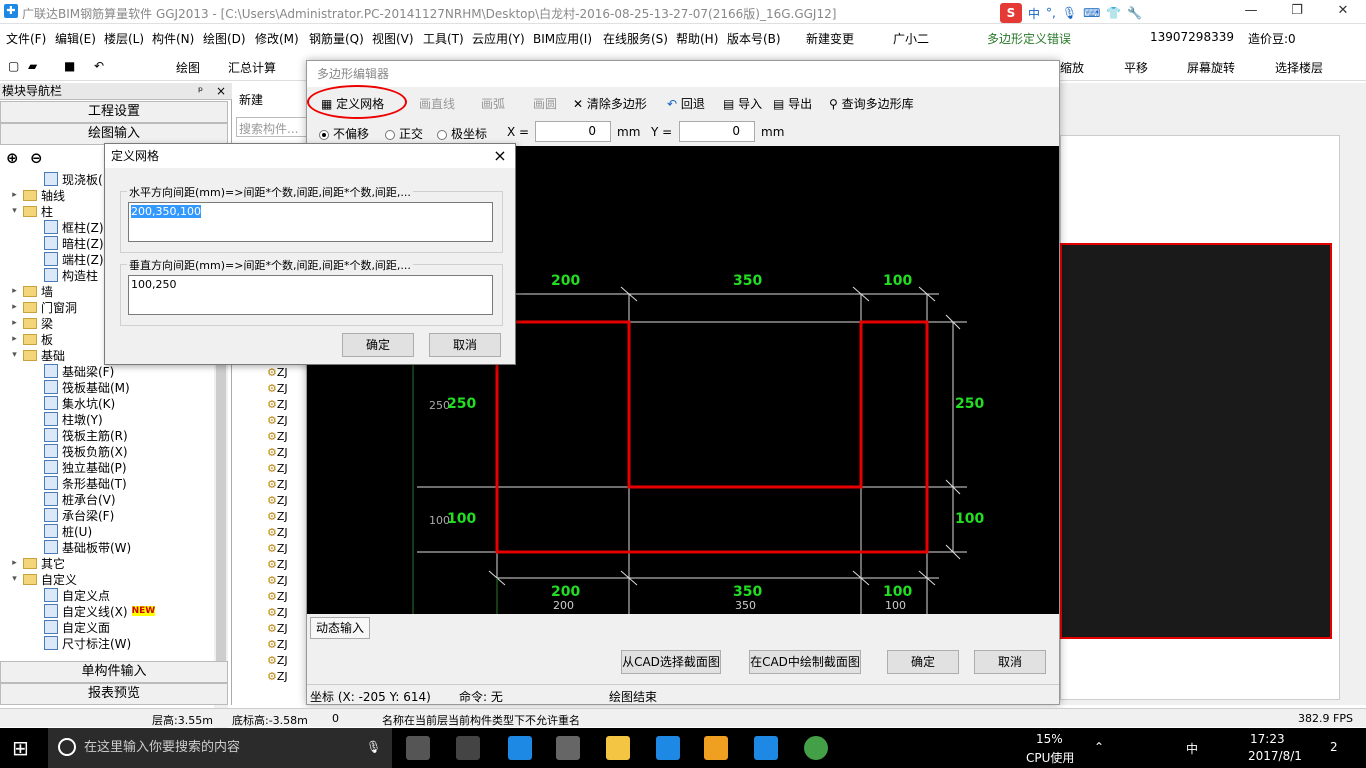 The image size is (1366, 768). What do you see at coordinates (200, 91) in the screenshot?
I see `pin-icon: ᵖ` at bounding box center [200, 91].